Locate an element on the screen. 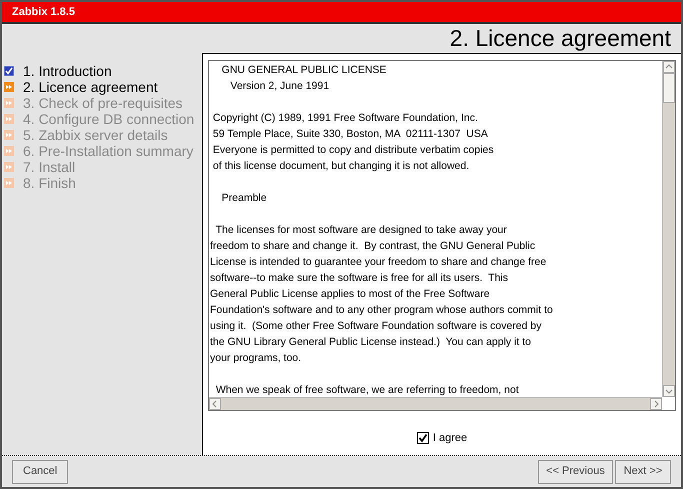 The image size is (683, 489). license-line: General Public License applies to most of the Free Software is located at coordinates (350, 294).